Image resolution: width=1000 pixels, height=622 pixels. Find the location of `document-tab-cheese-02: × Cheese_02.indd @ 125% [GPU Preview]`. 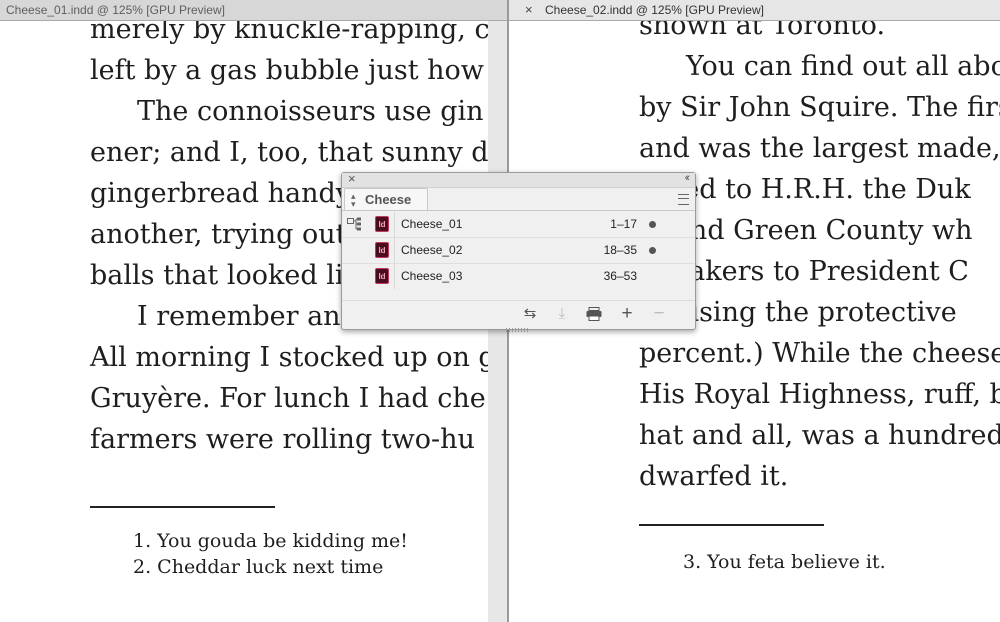

document-tab-cheese-02: × Cheese_02.indd @ 125% [GPU Preview] is located at coordinates (754, 10).